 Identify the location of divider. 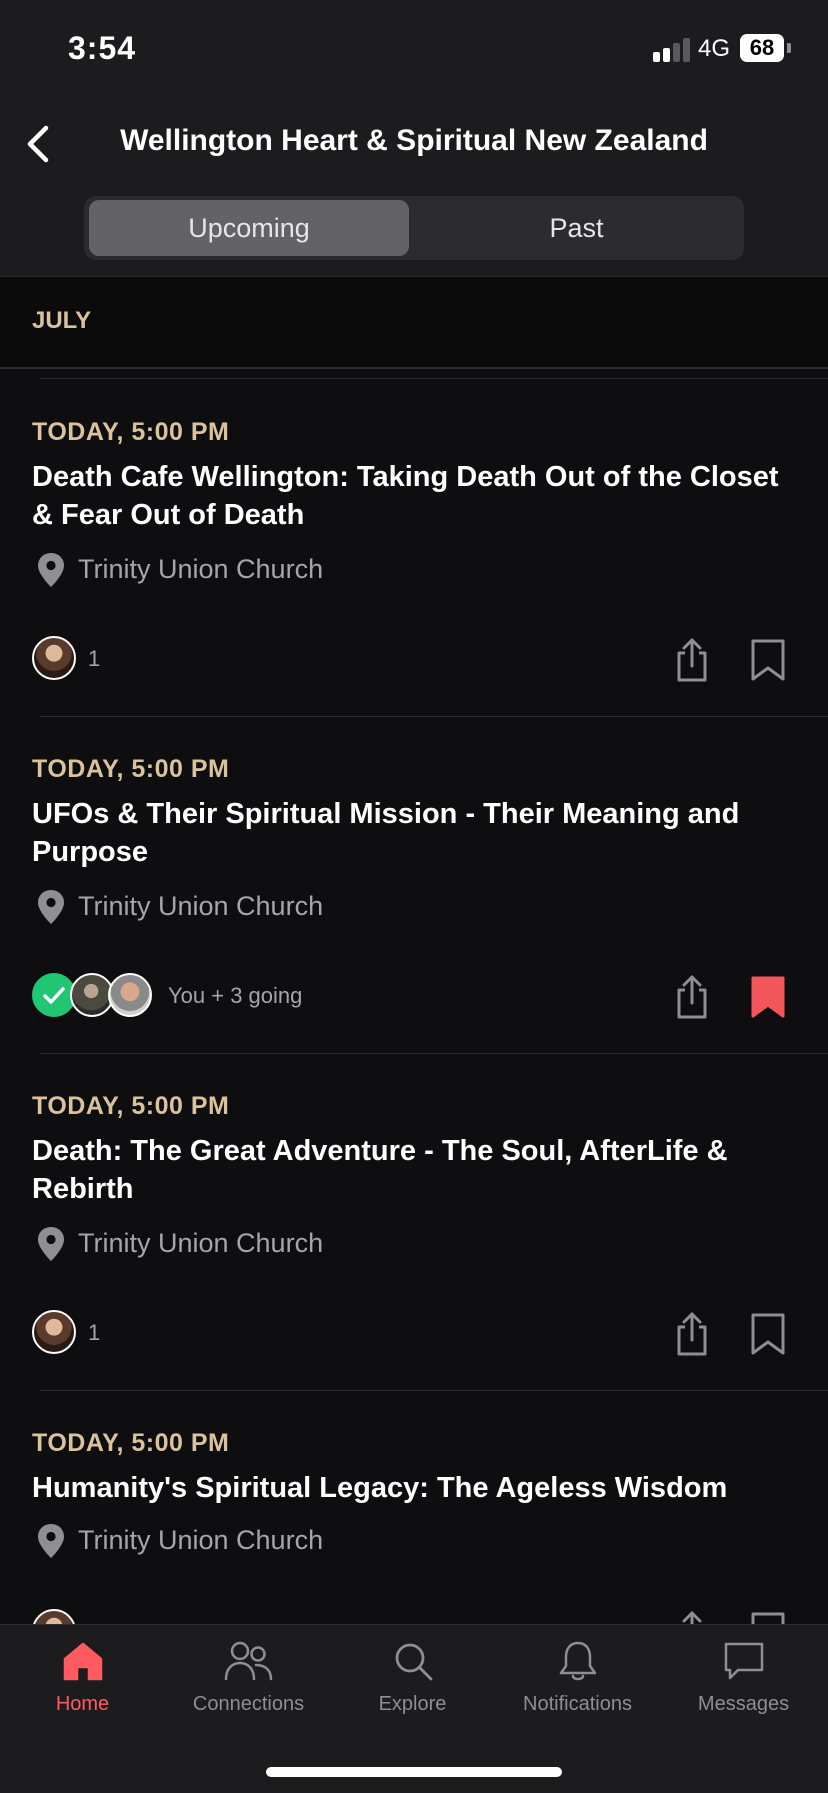
(434, 378).